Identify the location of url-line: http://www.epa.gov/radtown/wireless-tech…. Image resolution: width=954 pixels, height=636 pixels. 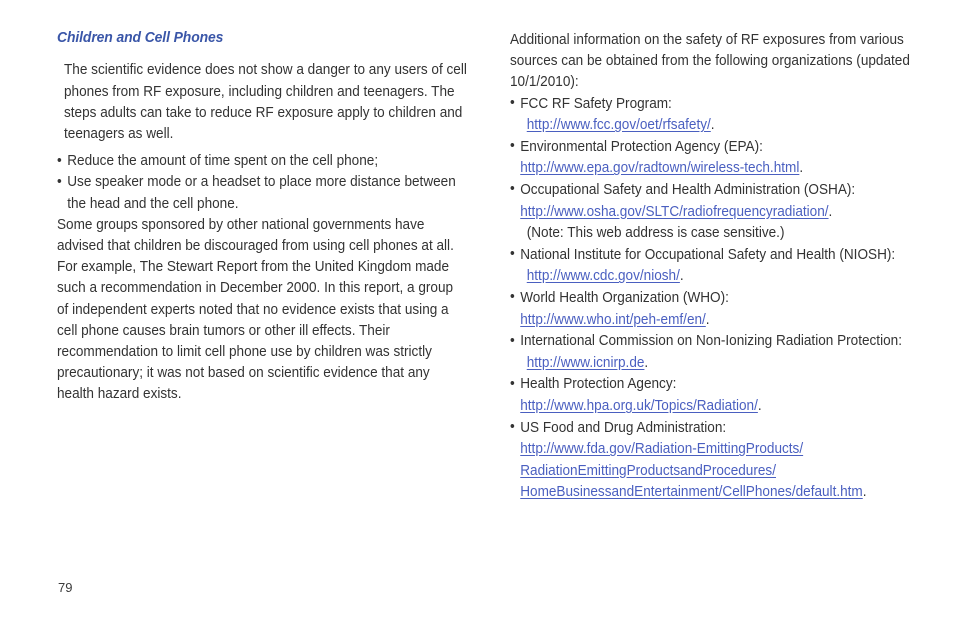
(722, 169).